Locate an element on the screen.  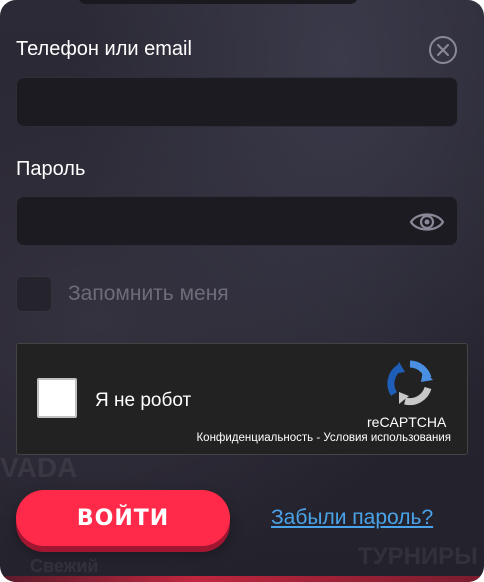
recaptcha-checkbox is located at coordinates (57, 398).